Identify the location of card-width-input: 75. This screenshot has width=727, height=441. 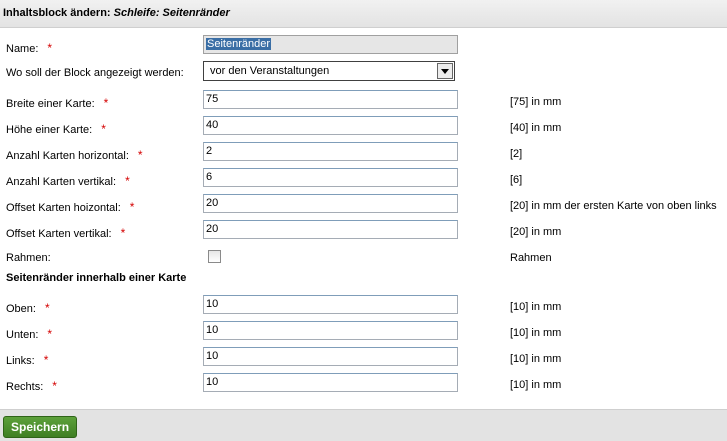
(330, 99).